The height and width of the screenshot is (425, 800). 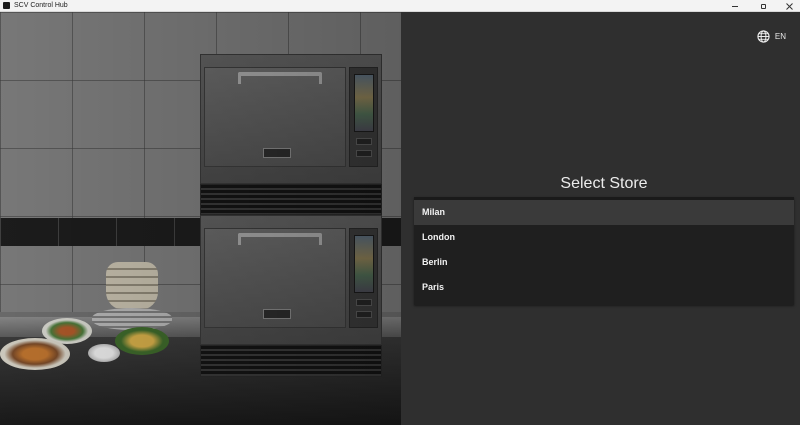 I want to click on store-item-label: Paris, so click(x=433, y=287).